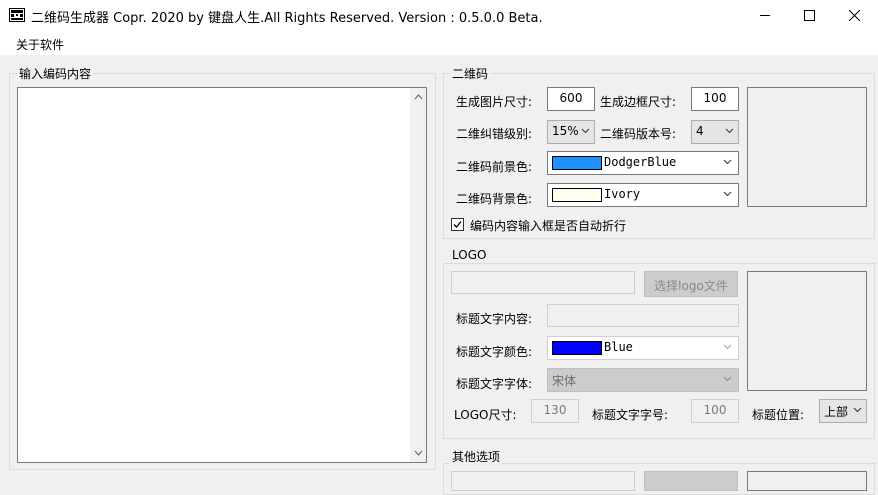  I want to click on minimize-button, so click(765, 15).